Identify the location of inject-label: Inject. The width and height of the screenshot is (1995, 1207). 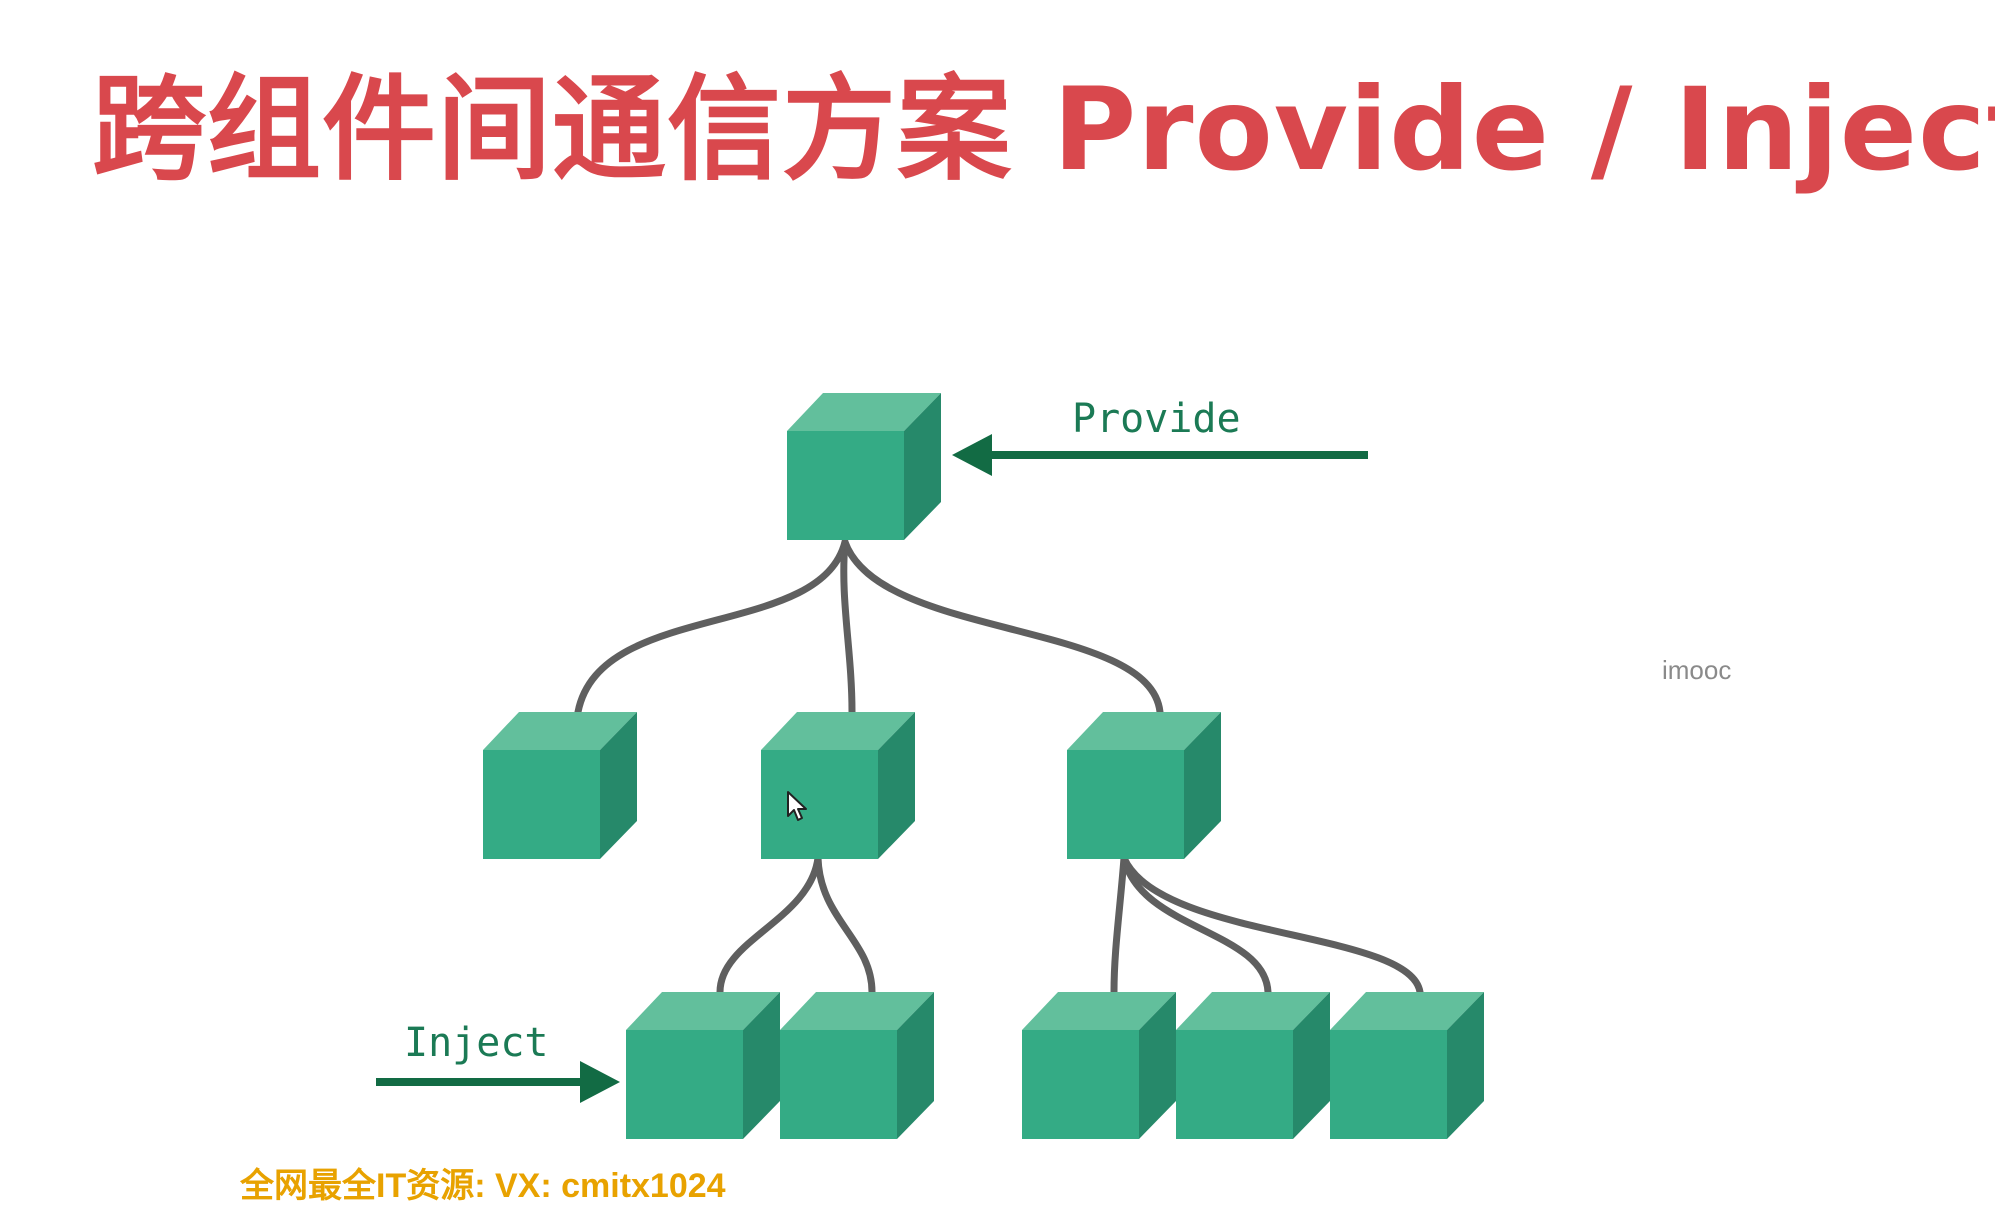
(476, 1043).